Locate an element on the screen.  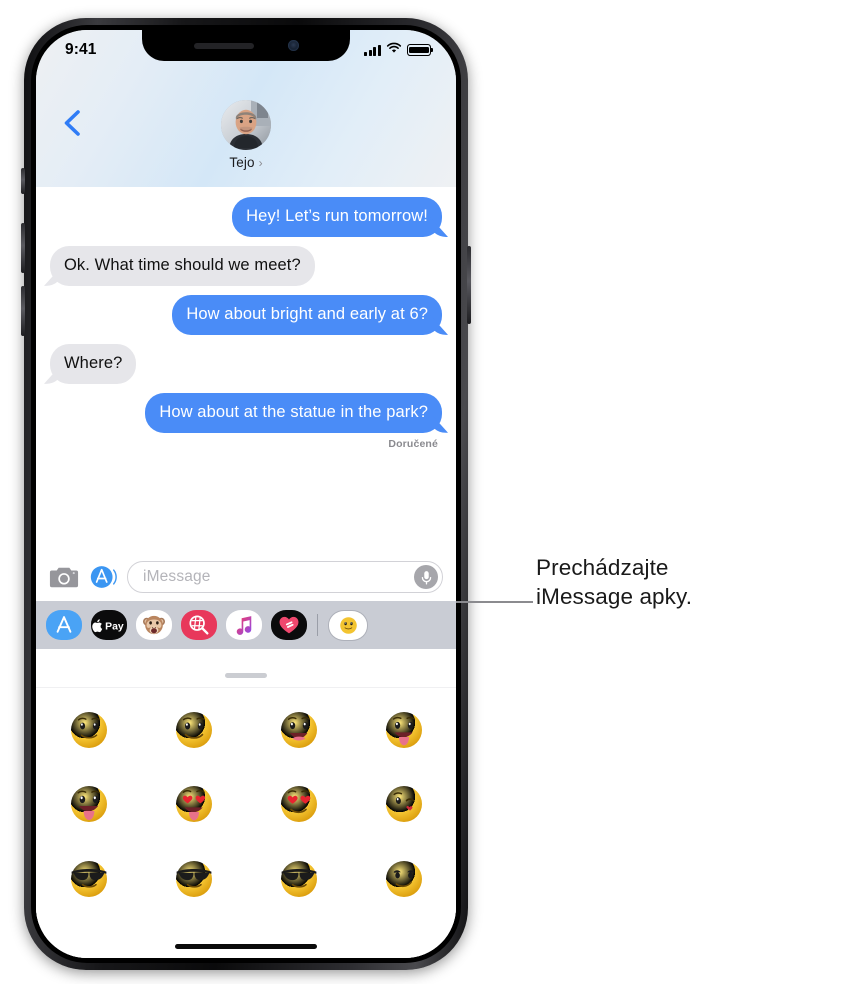
contact-name: Tejo is located at coordinates (242, 162).